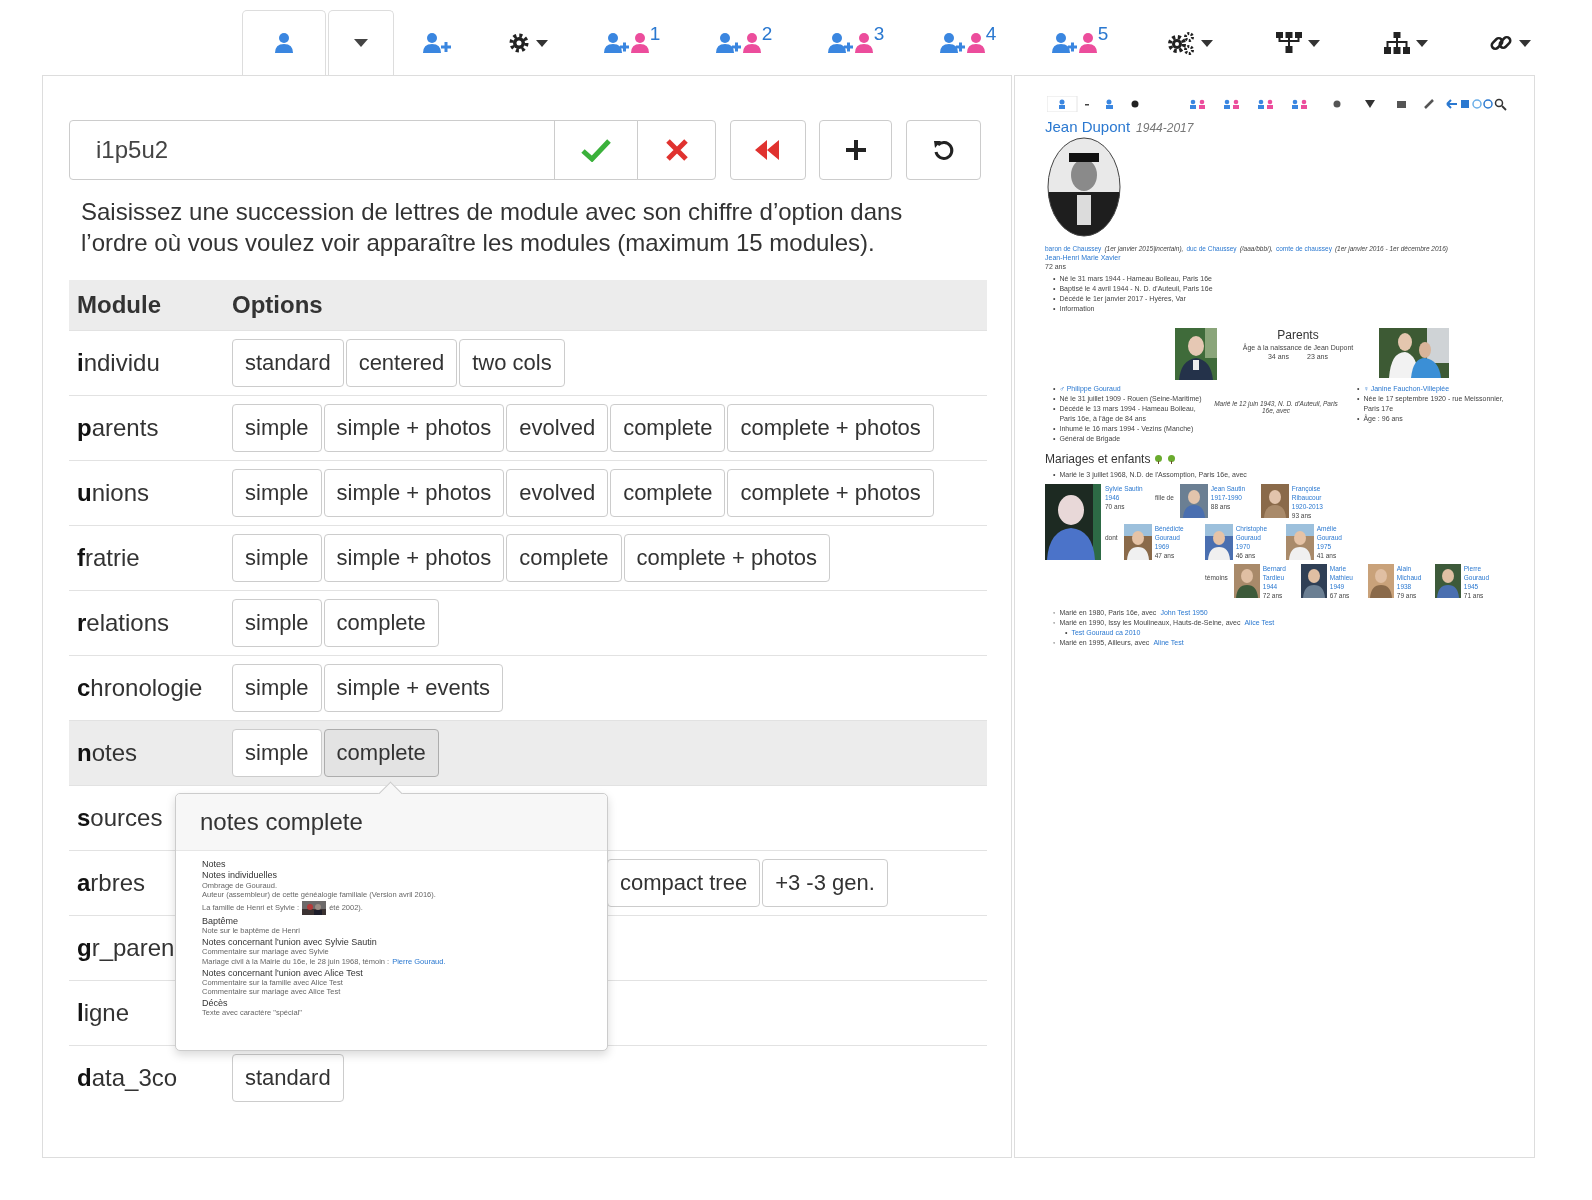  Describe the element at coordinates (1298, 335) in the screenshot. I see `section-heading: Parents` at that location.